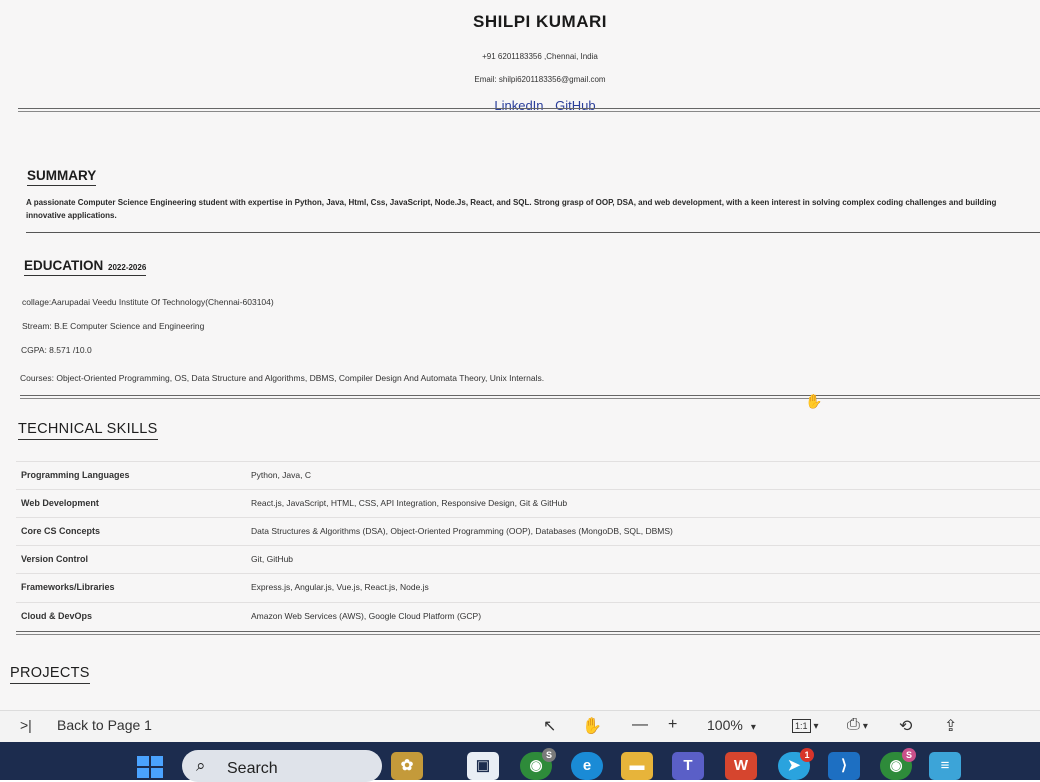  What do you see at coordinates (640, 725) in the screenshot?
I see `zoom-out-icon: —` at bounding box center [640, 725].